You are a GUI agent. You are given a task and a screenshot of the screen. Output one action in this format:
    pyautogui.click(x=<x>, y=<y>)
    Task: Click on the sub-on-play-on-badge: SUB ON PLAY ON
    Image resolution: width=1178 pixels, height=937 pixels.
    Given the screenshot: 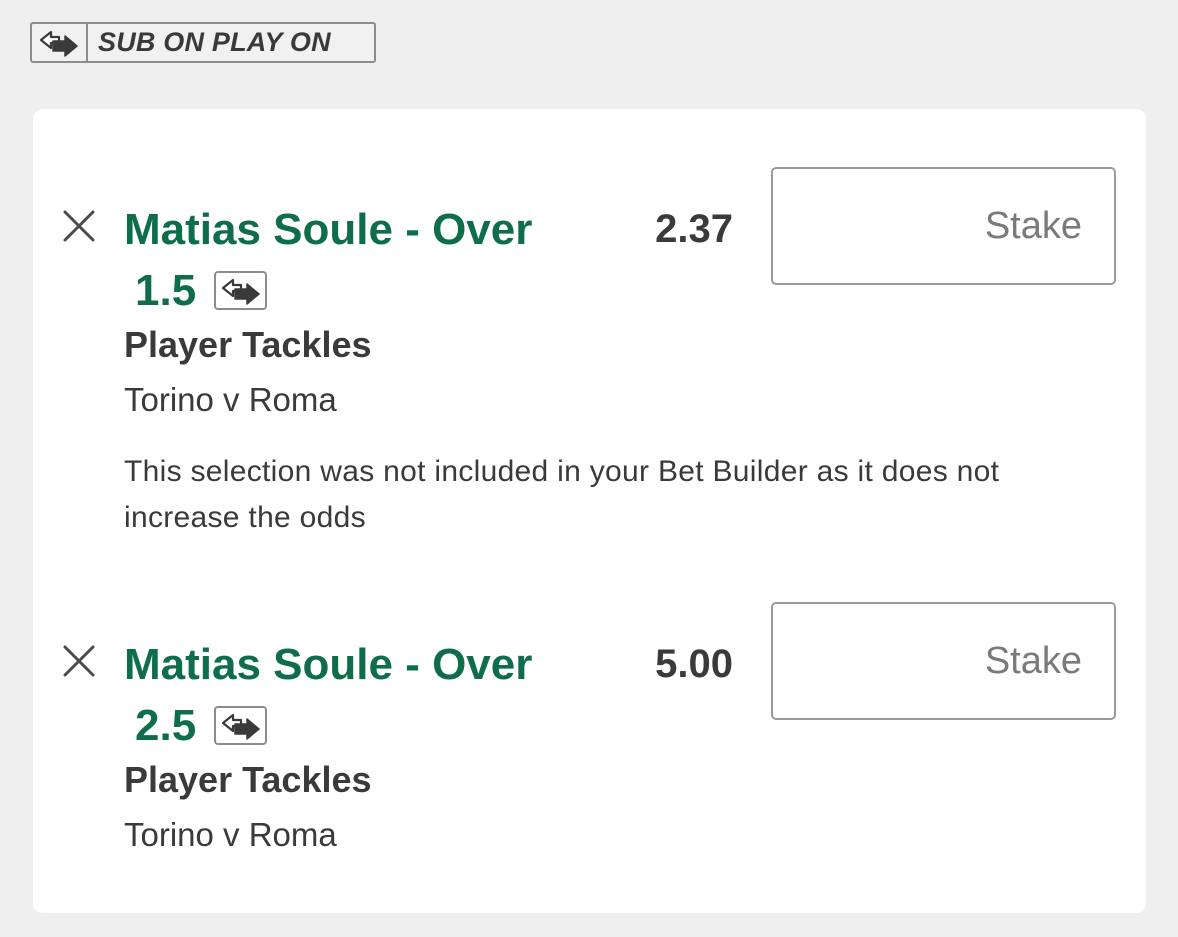 What is the action you would take?
    pyautogui.click(x=203, y=42)
    